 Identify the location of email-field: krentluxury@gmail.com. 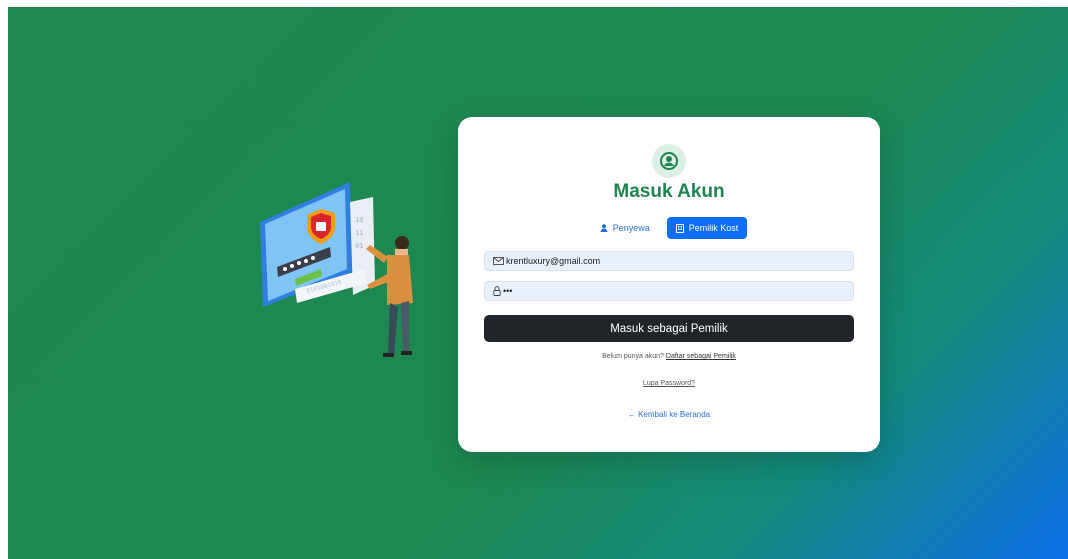
(669, 261).